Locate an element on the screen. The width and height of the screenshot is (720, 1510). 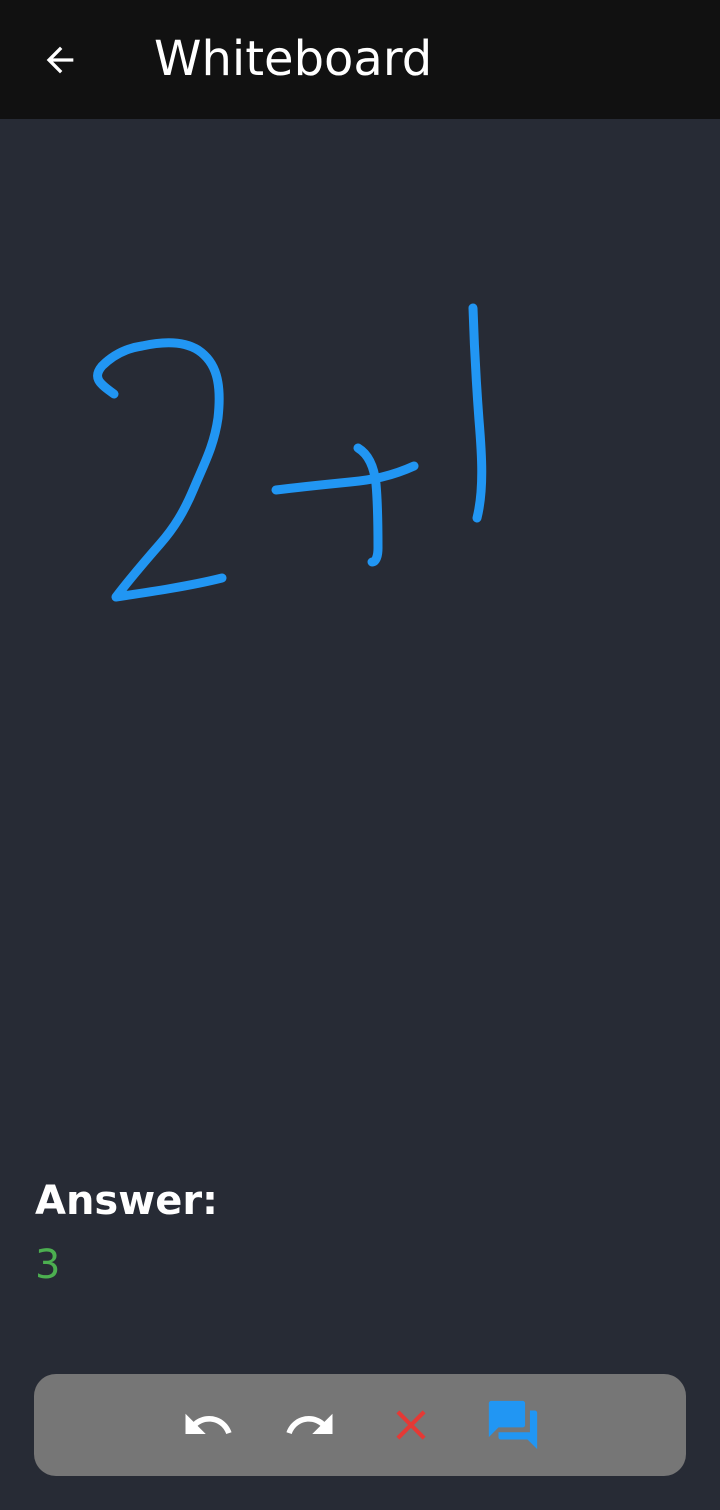
redo-icon is located at coordinates (309, 1423).